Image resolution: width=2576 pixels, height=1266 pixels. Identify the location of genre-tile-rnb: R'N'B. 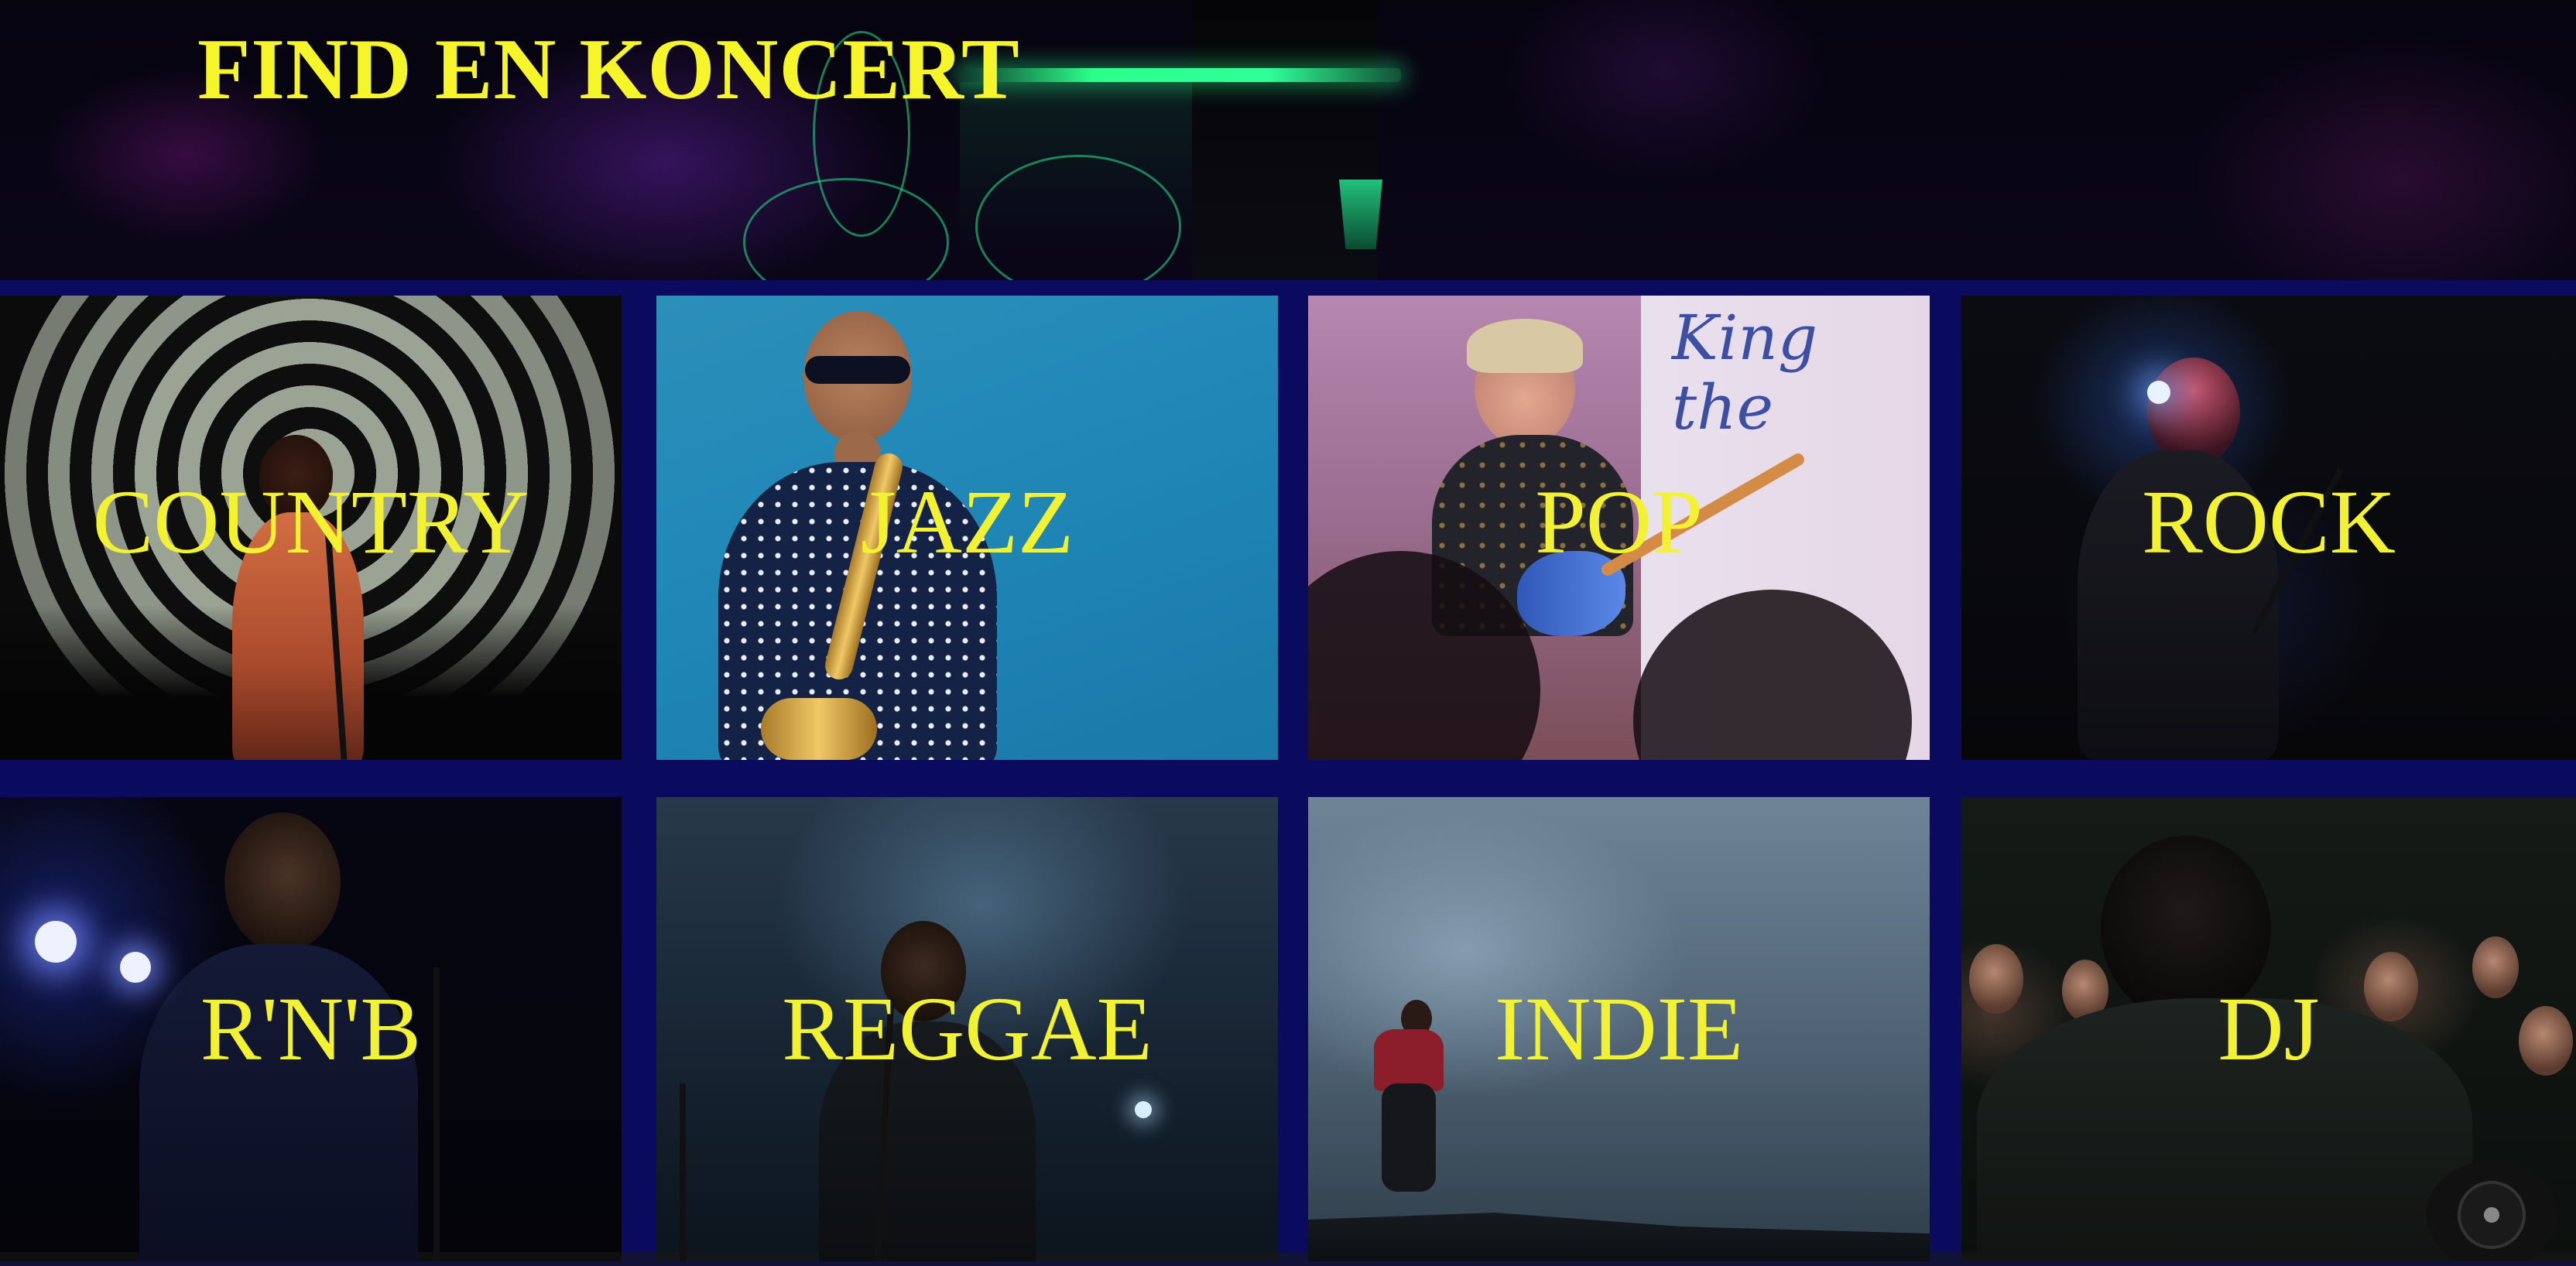
(311, 1029).